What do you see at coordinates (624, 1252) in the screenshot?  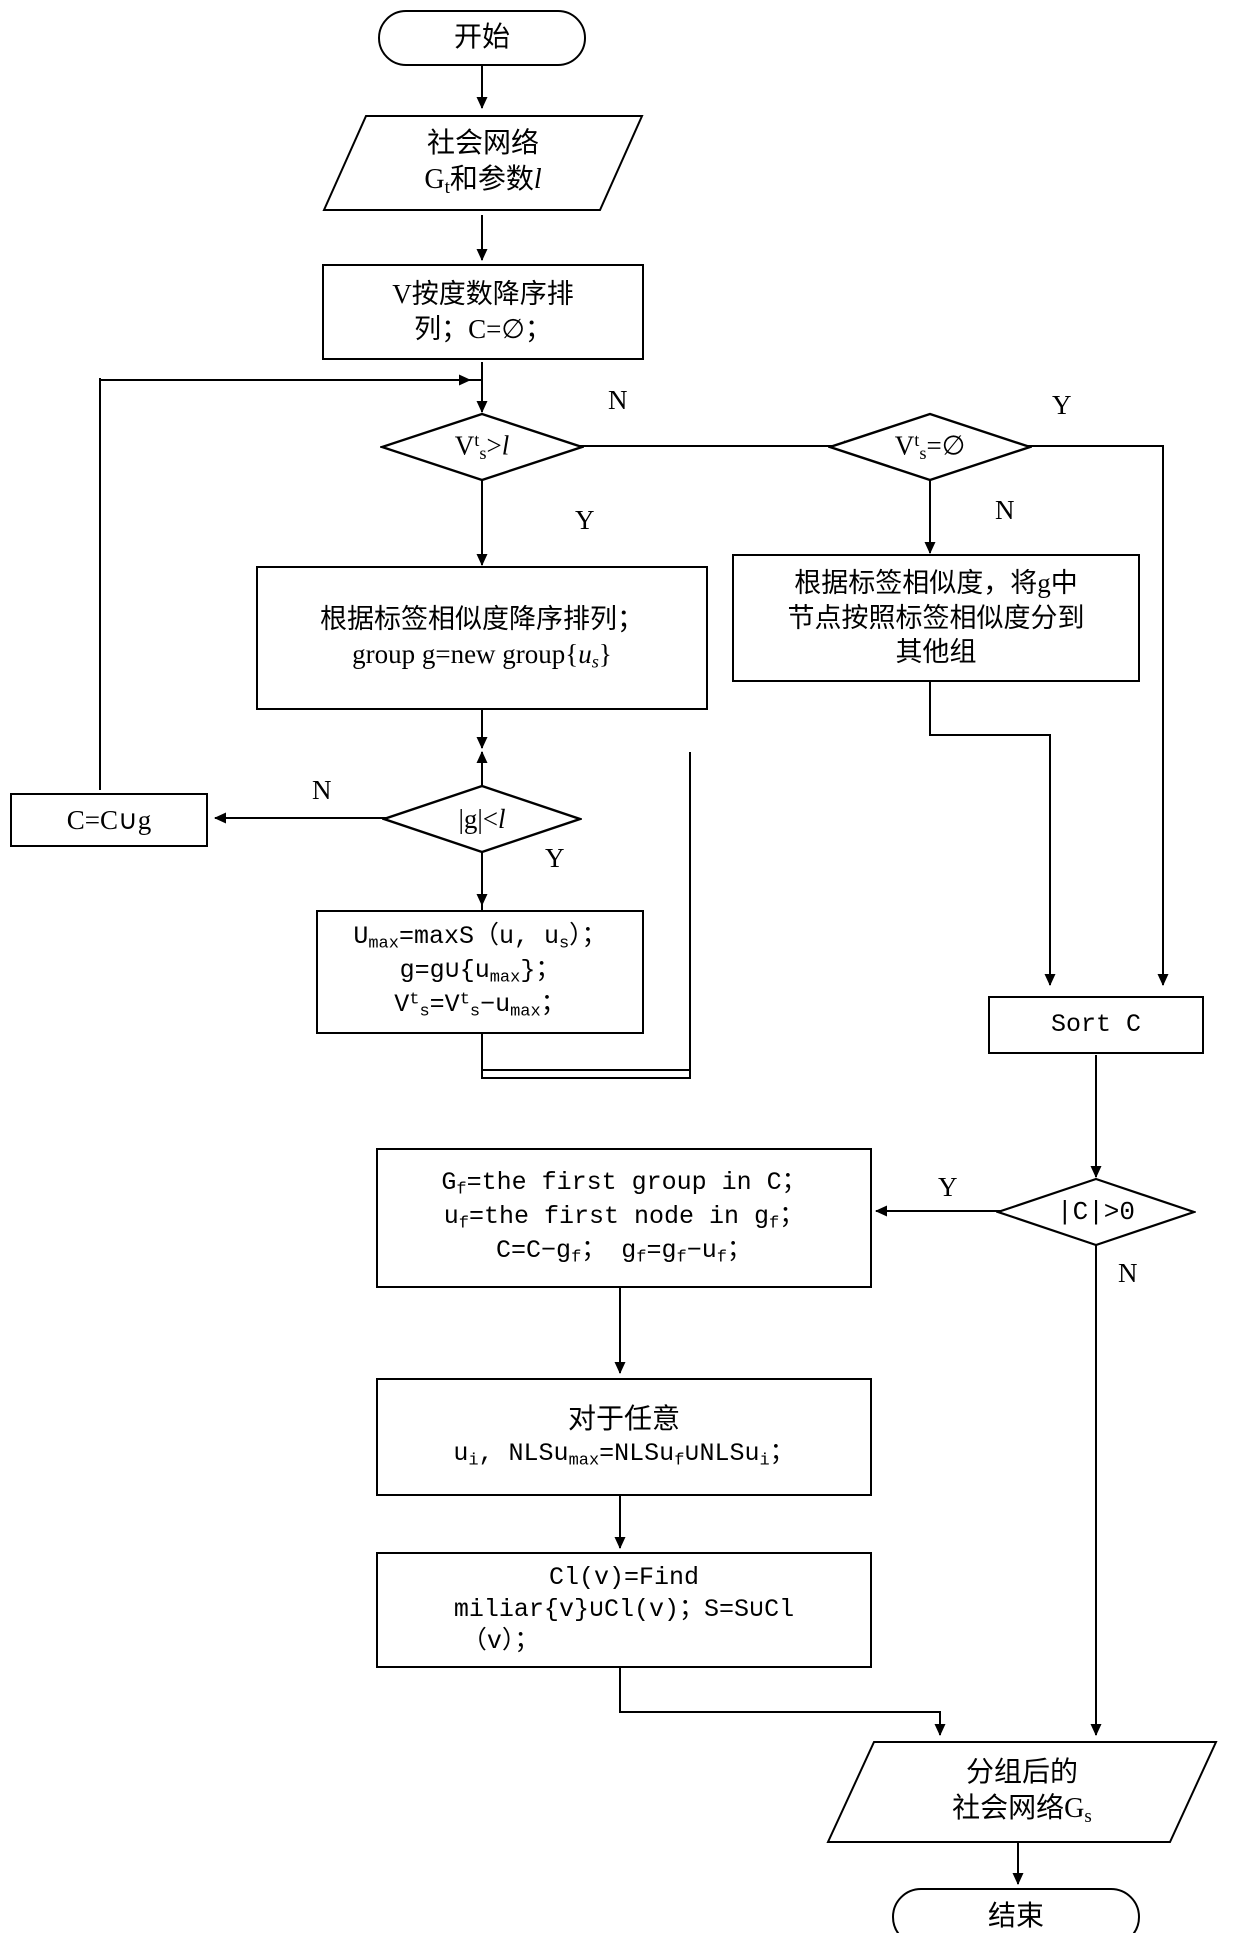 I see `first-group-line3: C=C−gf； gf=gf−uf；` at bounding box center [624, 1252].